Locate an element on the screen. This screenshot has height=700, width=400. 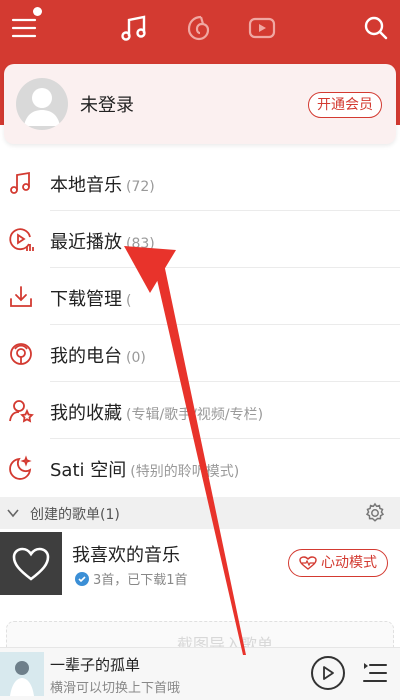
gear-icon is located at coordinates (375, 515).